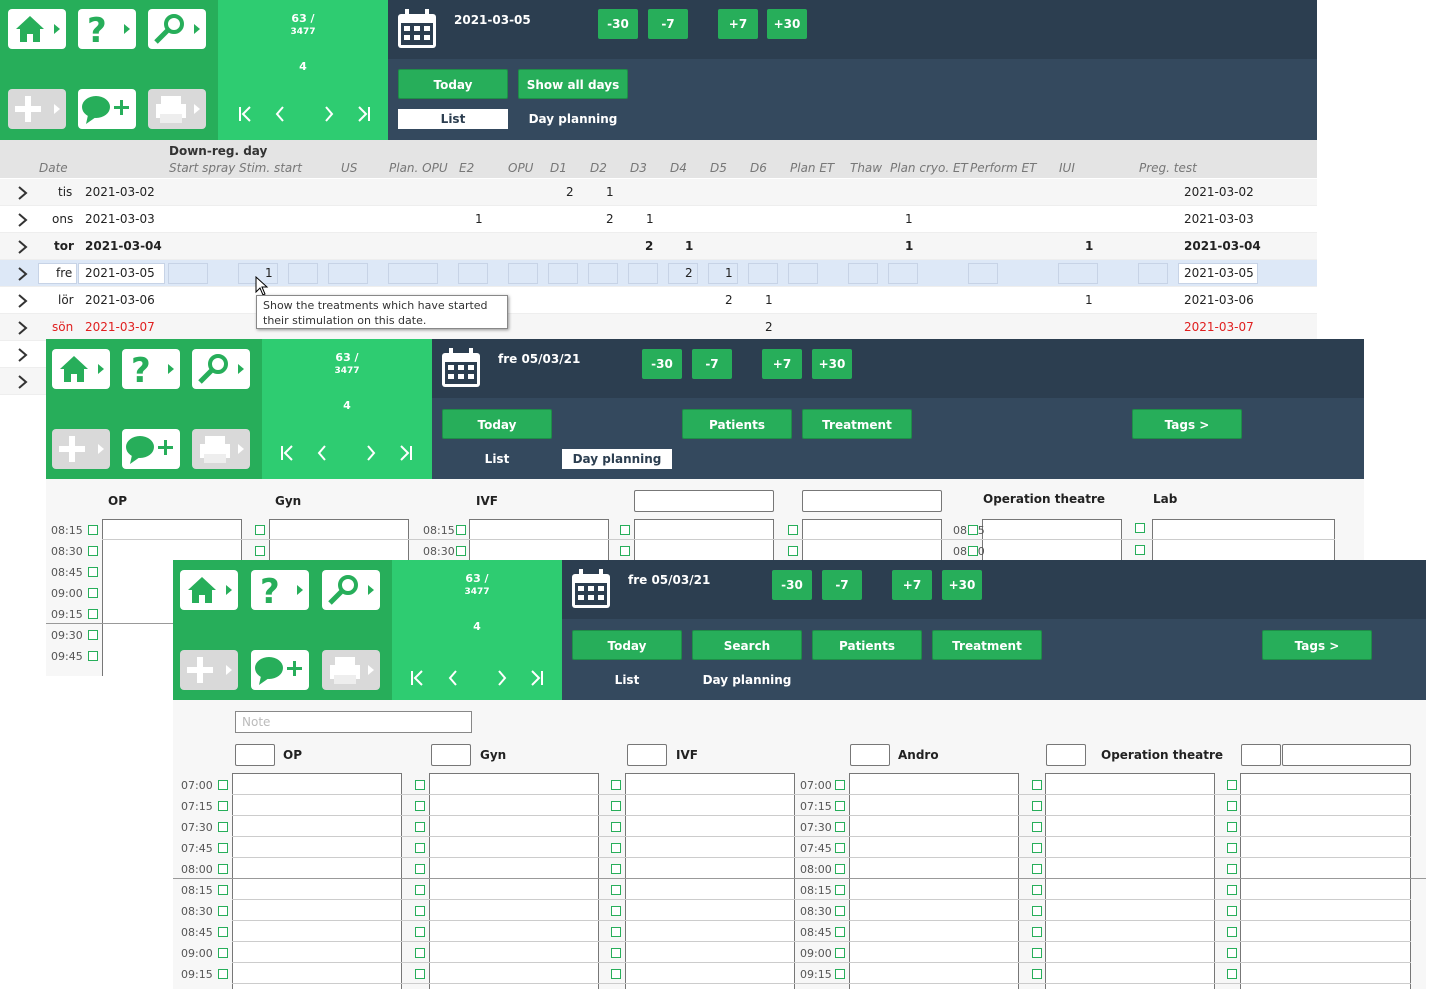 The width and height of the screenshot is (1439, 989). I want to click on cell-d2: 1, so click(610, 192).